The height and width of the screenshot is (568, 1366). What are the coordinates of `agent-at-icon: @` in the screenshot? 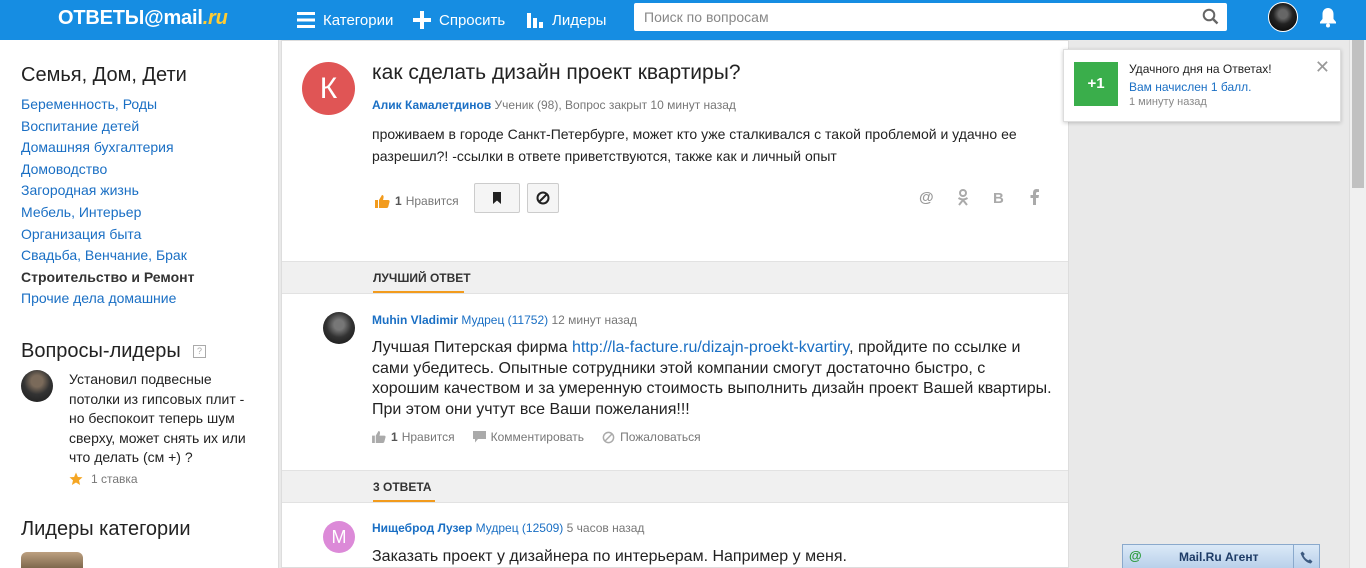 It's located at (1135, 555).